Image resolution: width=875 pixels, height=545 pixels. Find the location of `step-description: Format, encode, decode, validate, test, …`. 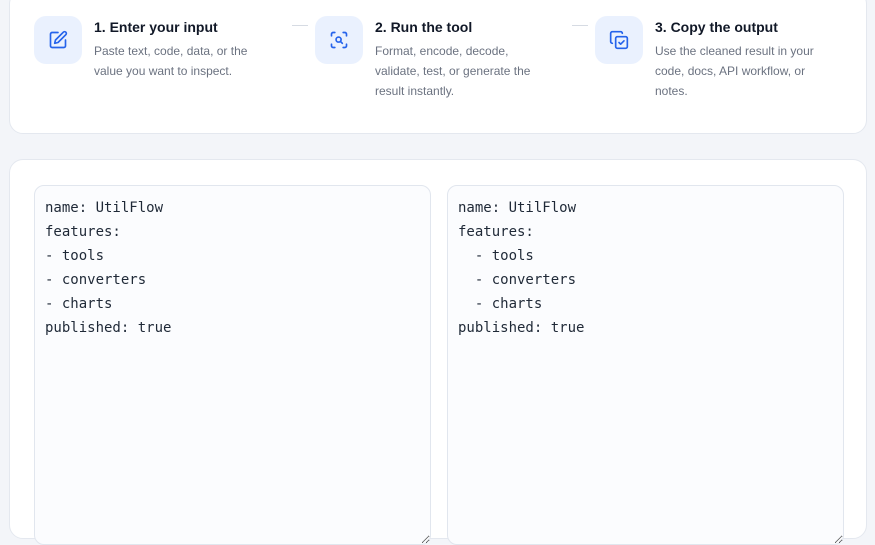

step-description: Format, encode, decode, validate, test, … is located at coordinates (453, 71).